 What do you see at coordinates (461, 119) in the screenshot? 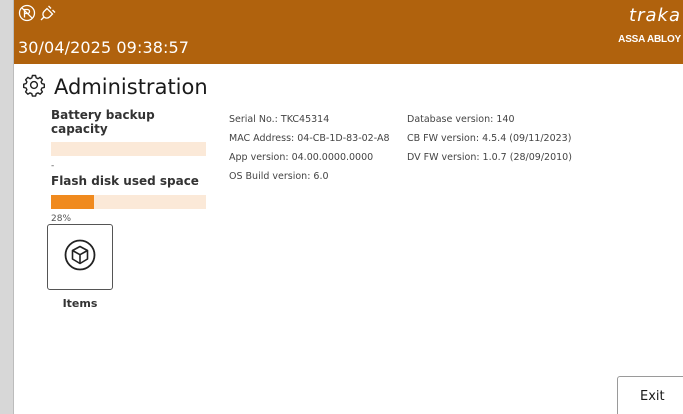
I see `database-version: Database version: 140` at bounding box center [461, 119].